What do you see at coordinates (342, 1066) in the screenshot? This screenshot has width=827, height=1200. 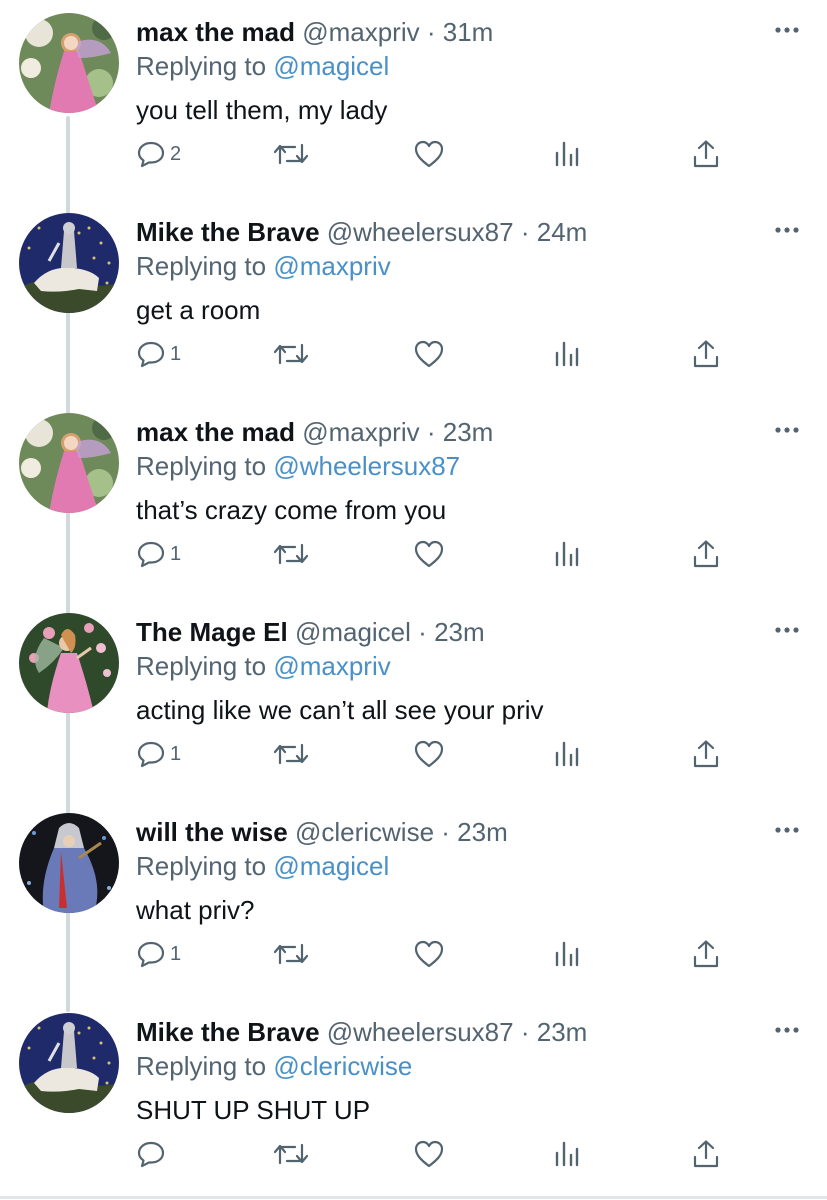 I see `replying-to-handle: @clericwise` at bounding box center [342, 1066].